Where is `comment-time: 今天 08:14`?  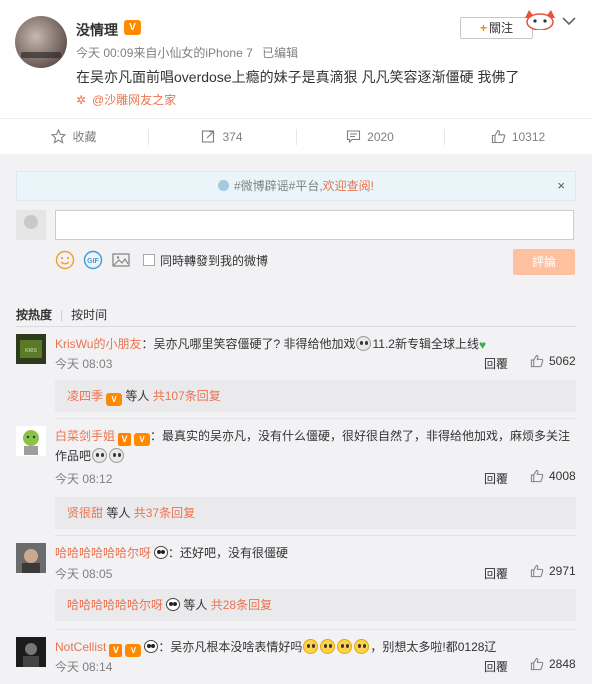 comment-time: 今天 08:14 is located at coordinates (84, 667).